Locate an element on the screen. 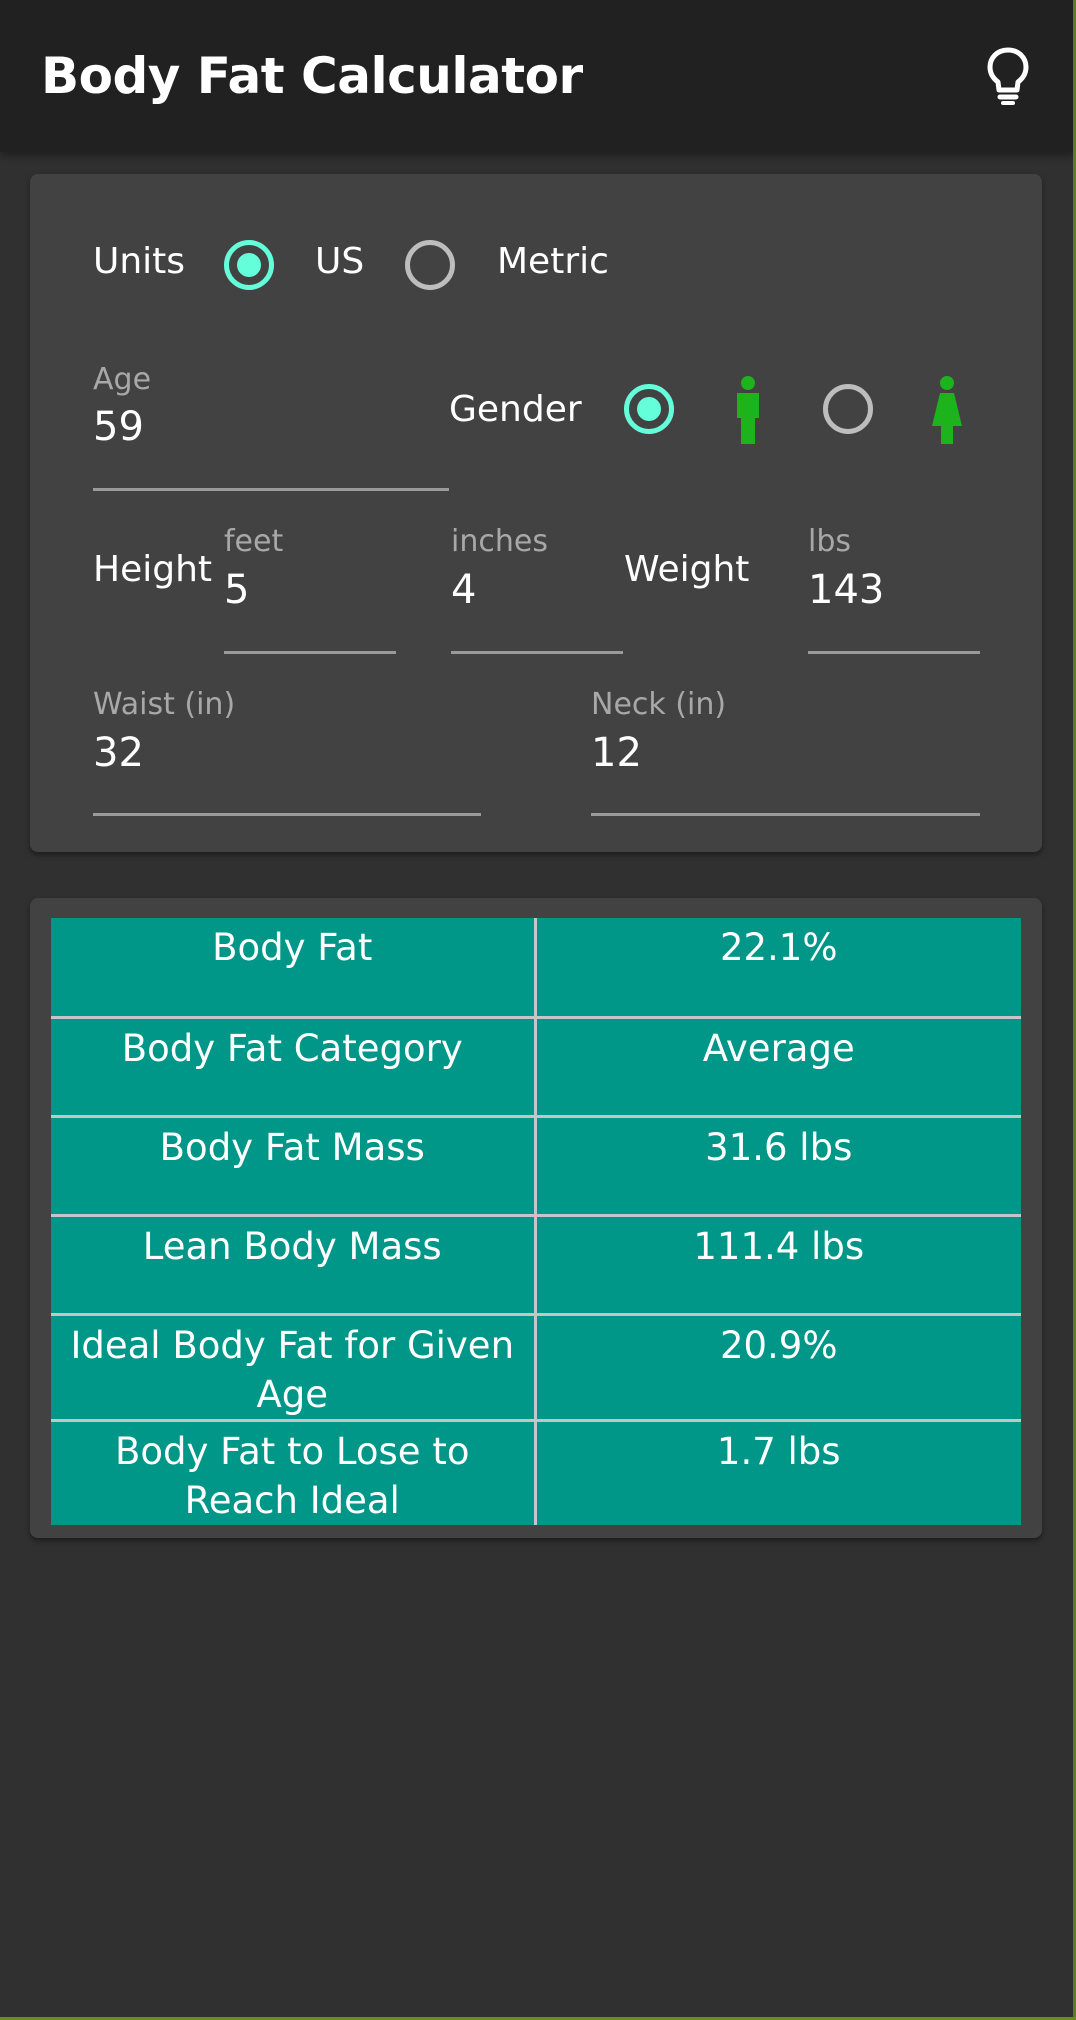  age-hint: Age is located at coordinates (122, 379).